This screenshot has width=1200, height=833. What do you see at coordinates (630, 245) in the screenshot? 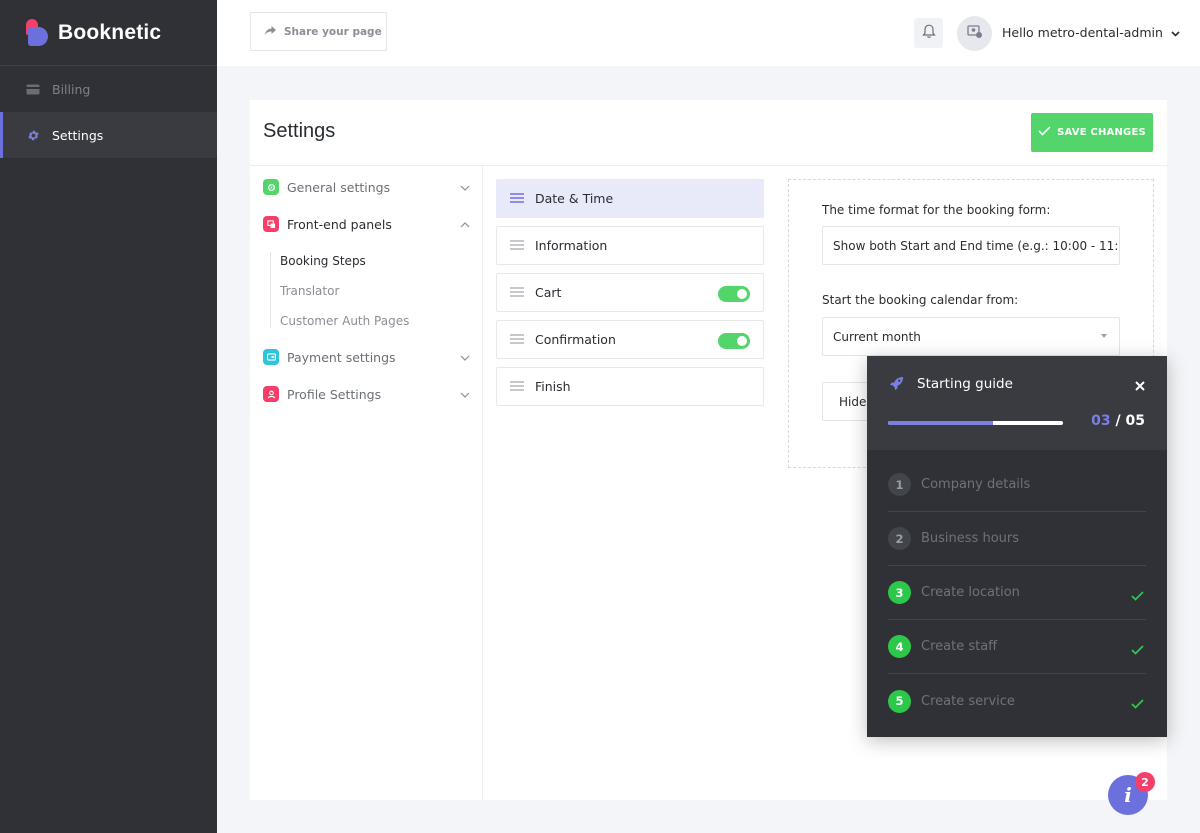
I see `step-information: Information` at bounding box center [630, 245].